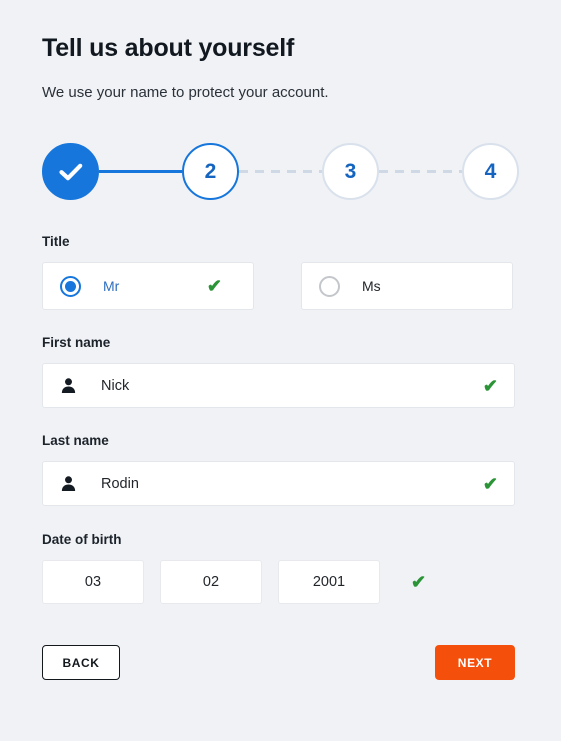 Image resolution: width=561 pixels, height=741 pixels. I want to click on first-name-valid-check-icon: ✔, so click(490, 385).